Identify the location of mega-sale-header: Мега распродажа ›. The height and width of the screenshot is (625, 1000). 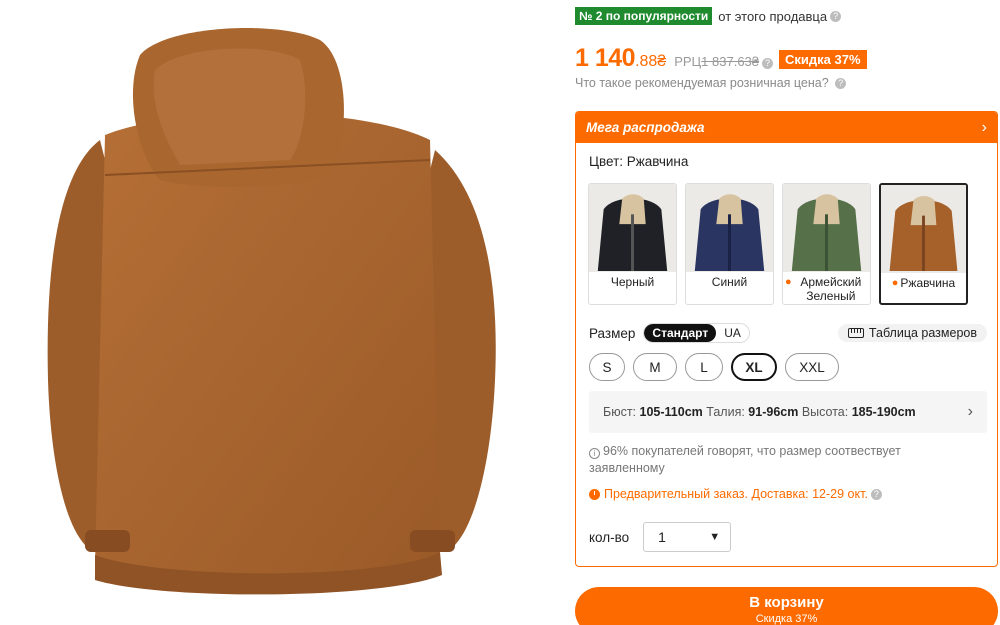
(786, 127).